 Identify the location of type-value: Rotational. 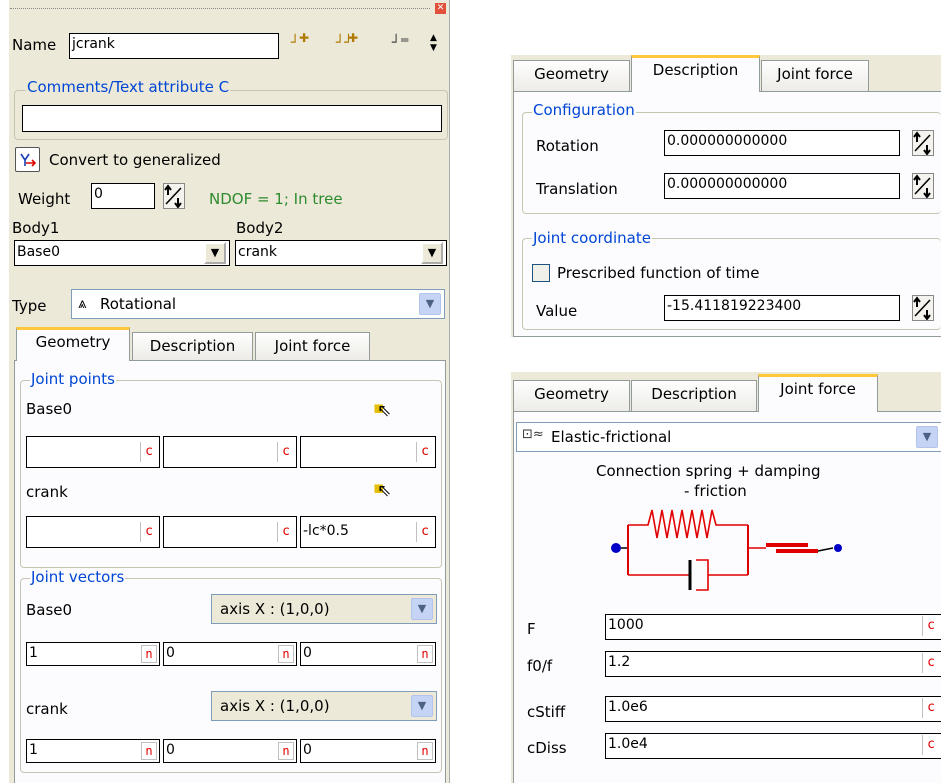
(138, 304).